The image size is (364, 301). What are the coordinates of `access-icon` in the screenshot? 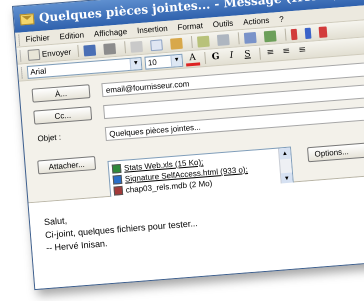 It's located at (118, 190).